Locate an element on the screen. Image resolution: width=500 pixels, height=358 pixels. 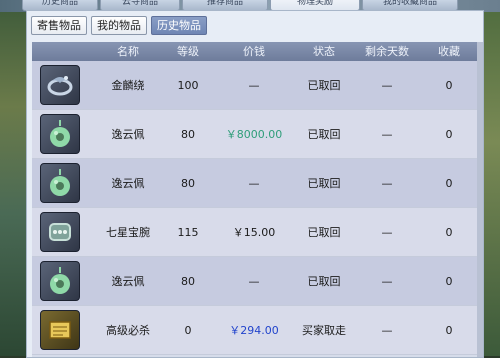
header-icon is located at coordinates (63, 51).